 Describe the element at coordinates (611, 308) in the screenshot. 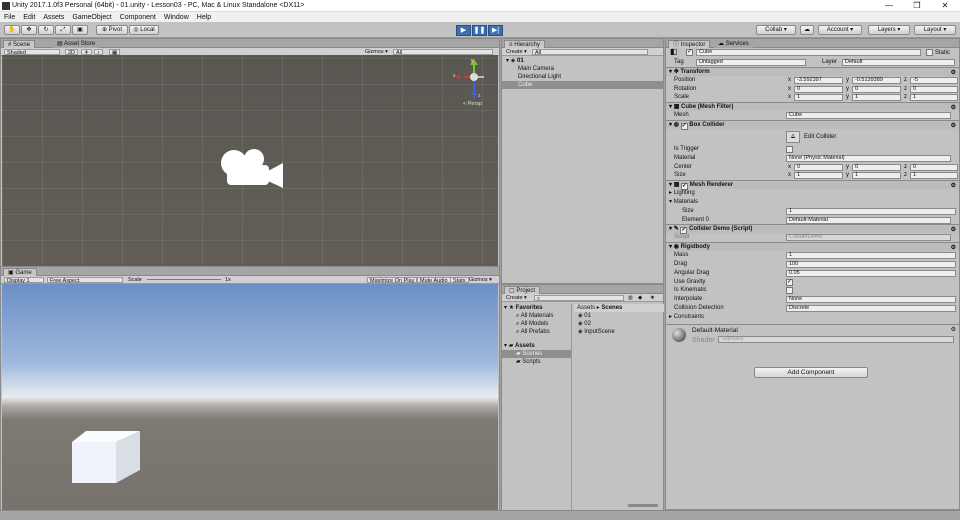

I see `breadcrumb-scenes: Scenes` at that location.